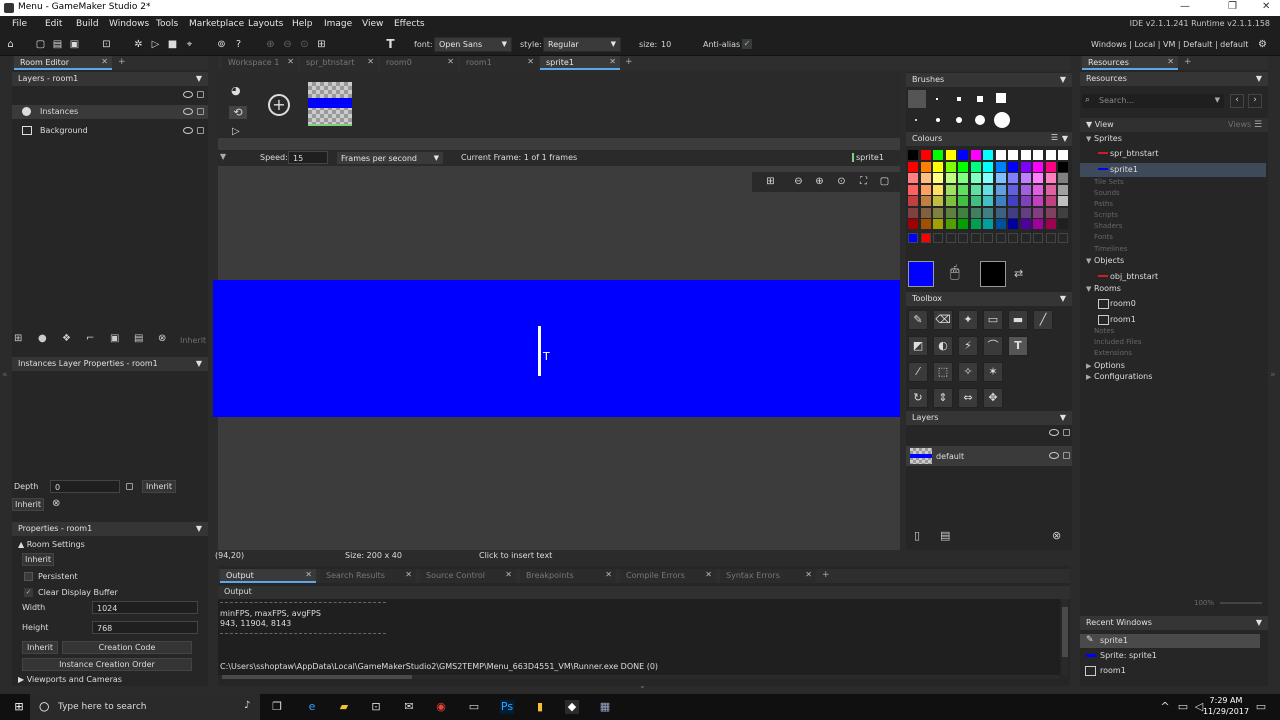 The width and height of the screenshot is (1280, 720). What do you see at coordinates (507, 707) in the screenshot?
I see `photoshop-icon: Ps` at bounding box center [507, 707].